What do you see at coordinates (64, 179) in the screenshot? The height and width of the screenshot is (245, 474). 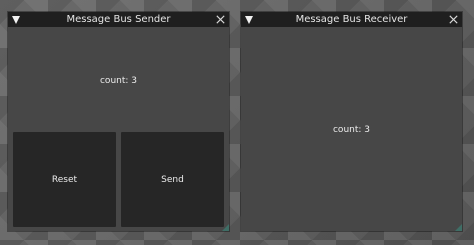 I see `reset-button: Reset` at bounding box center [64, 179].